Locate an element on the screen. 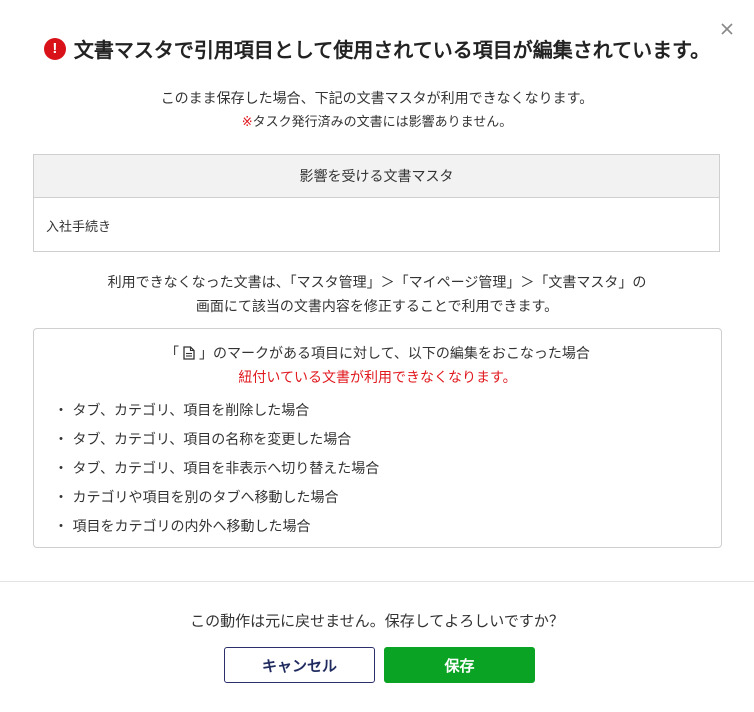 Image resolution: width=754 pixels, height=712 pixels. info-line-2: 画面にて該当の文書内容を修正することで利用できます。 is located at coordinates (377, 307).